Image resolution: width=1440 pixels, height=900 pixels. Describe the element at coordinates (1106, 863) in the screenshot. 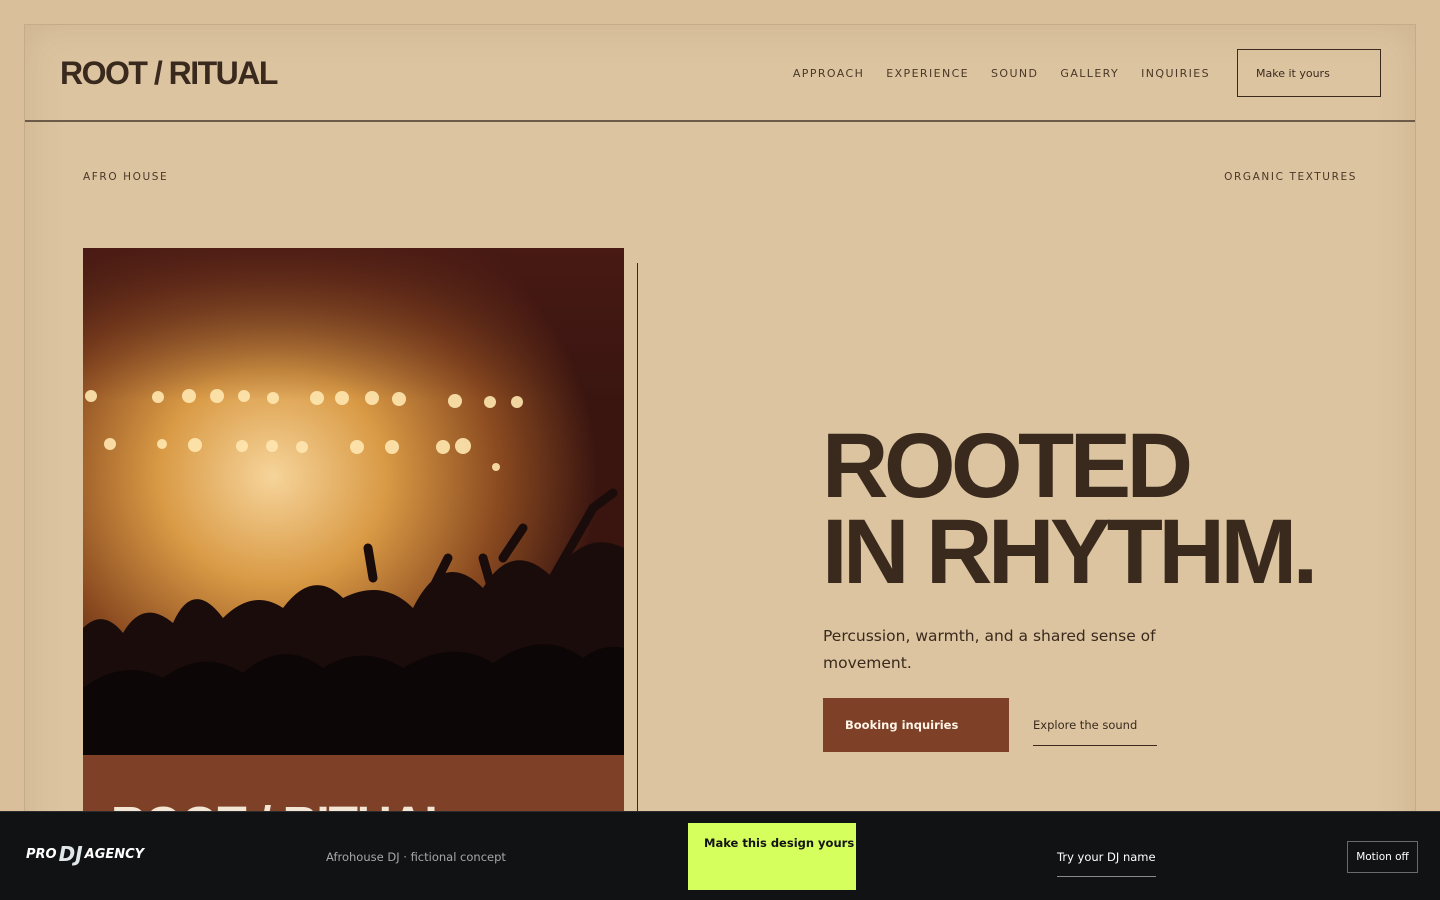

I see `try-dj-name-link: Try your DJ name` at that location.